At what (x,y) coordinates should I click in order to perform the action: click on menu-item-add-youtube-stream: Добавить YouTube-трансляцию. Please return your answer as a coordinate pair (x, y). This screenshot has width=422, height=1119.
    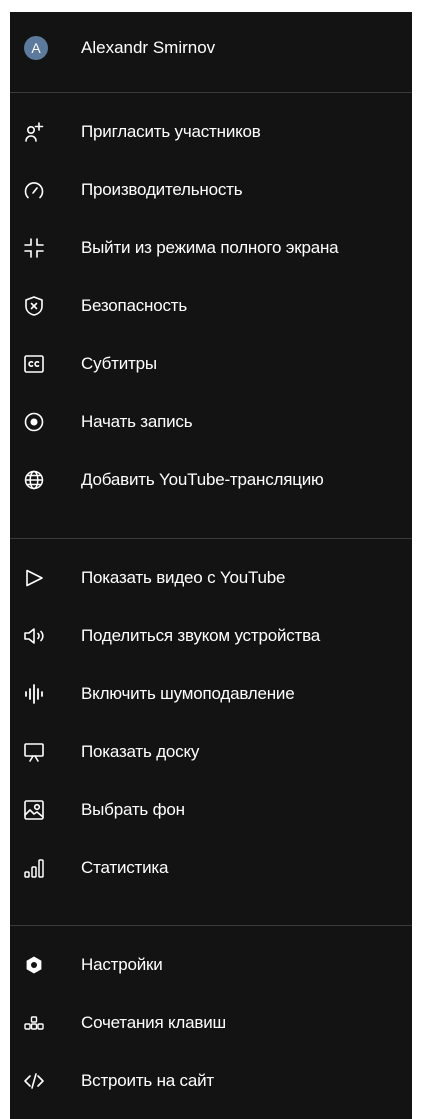
    Looking at the image, I should click on (211, 480).